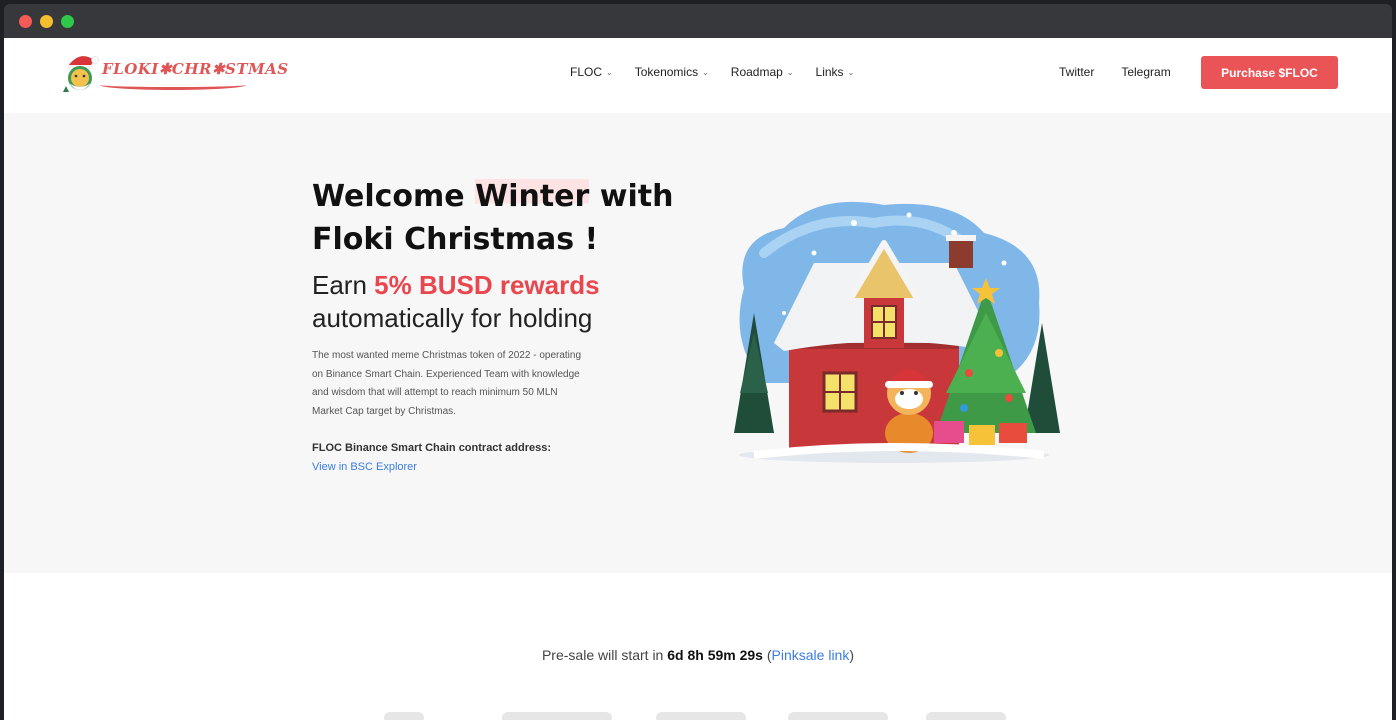 The height and width of the screenshot is (720, 1396). I want to click on partner-logos-row, so click(704, 716).